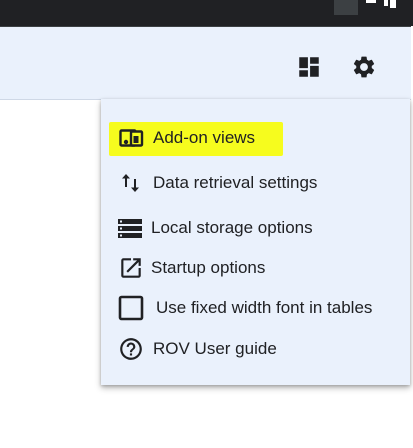 This screenshot has height=448, width=413. Describe the element at coordinates (131, 268) in the screenshot. I see `open-in-new-icon` at that location.